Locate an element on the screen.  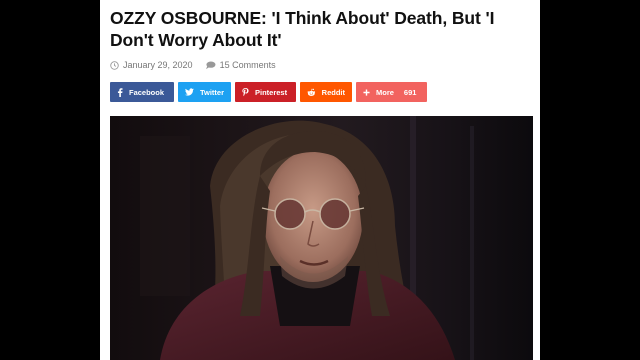
share-reddit-button: Reddit is located at coordinates (326, 92).